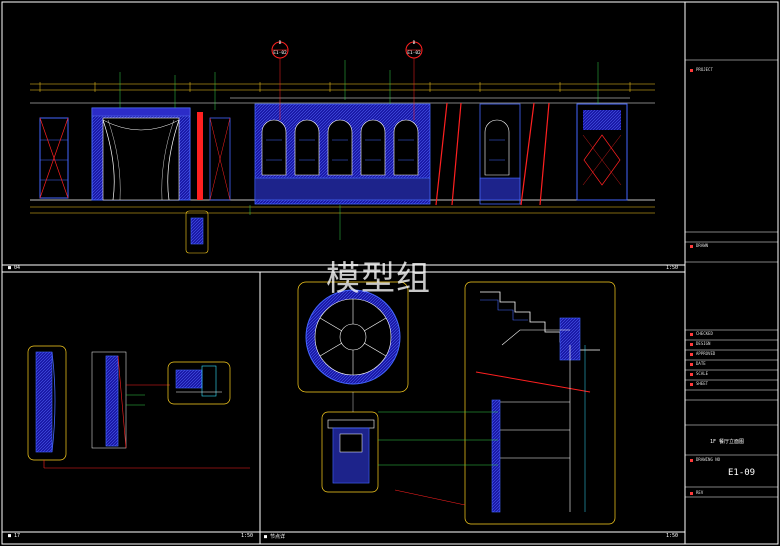 The width and height of the screenshot is (780, 546). Describe the element at coordinates (414, 43) in the screenshot. I see `marker-b-top: B` at that location.